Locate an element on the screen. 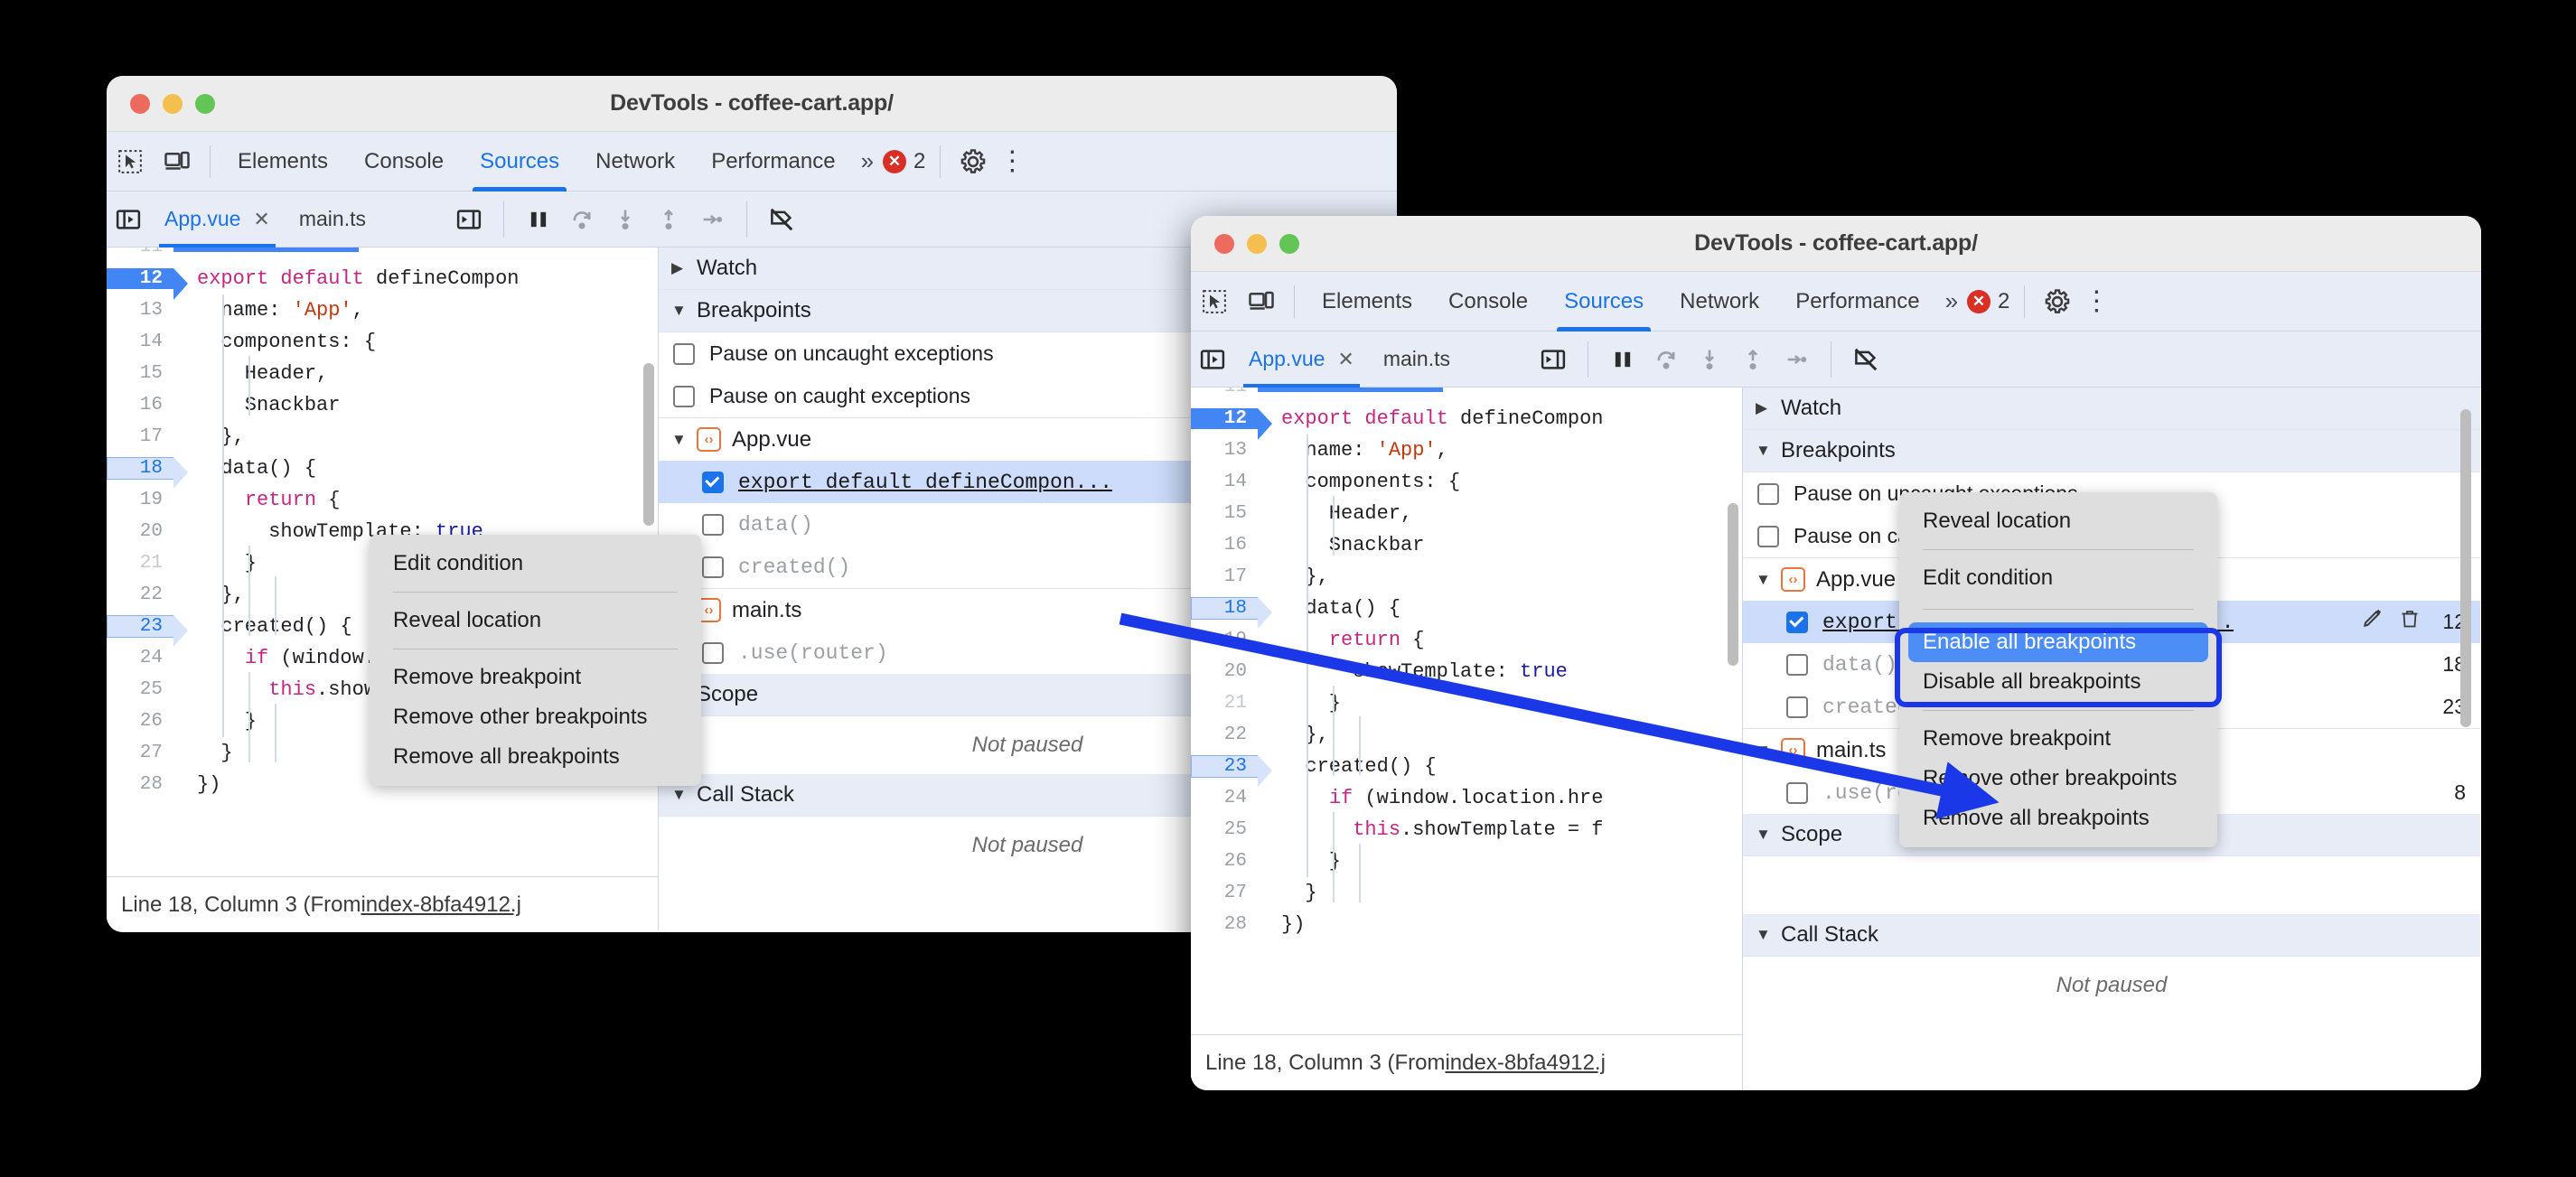 Image resolution: width=2576 pixels, height=1177 pixels. code-text: Header, is located at coordinates (262, 373).